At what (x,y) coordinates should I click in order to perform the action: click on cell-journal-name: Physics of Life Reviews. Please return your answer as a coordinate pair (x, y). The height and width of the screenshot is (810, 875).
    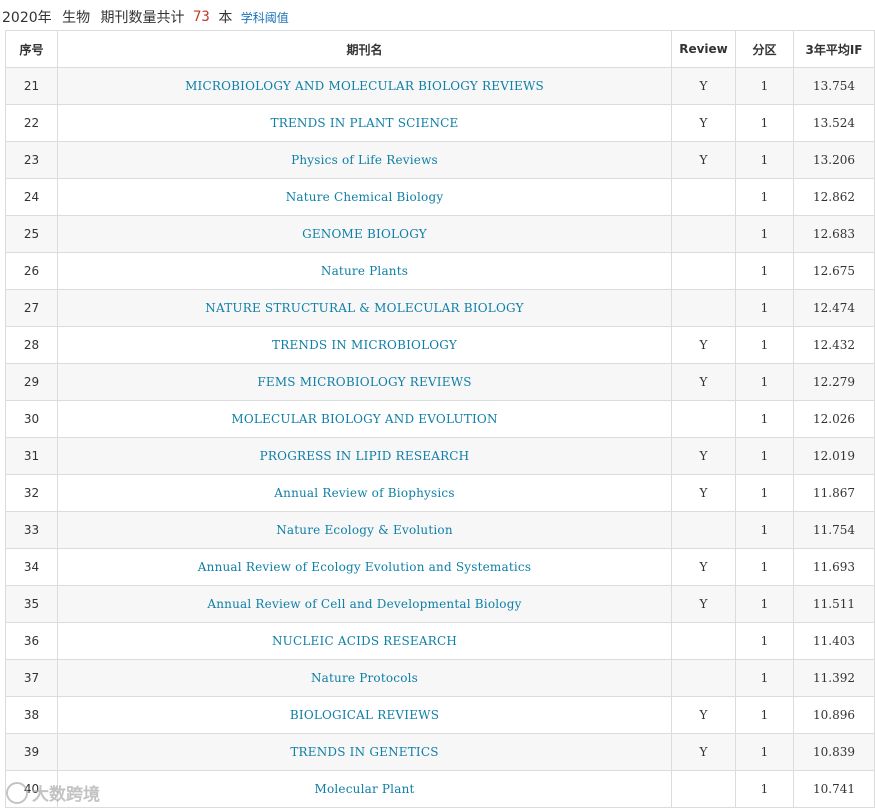
    Looking at the image, I should click on (364, 160).